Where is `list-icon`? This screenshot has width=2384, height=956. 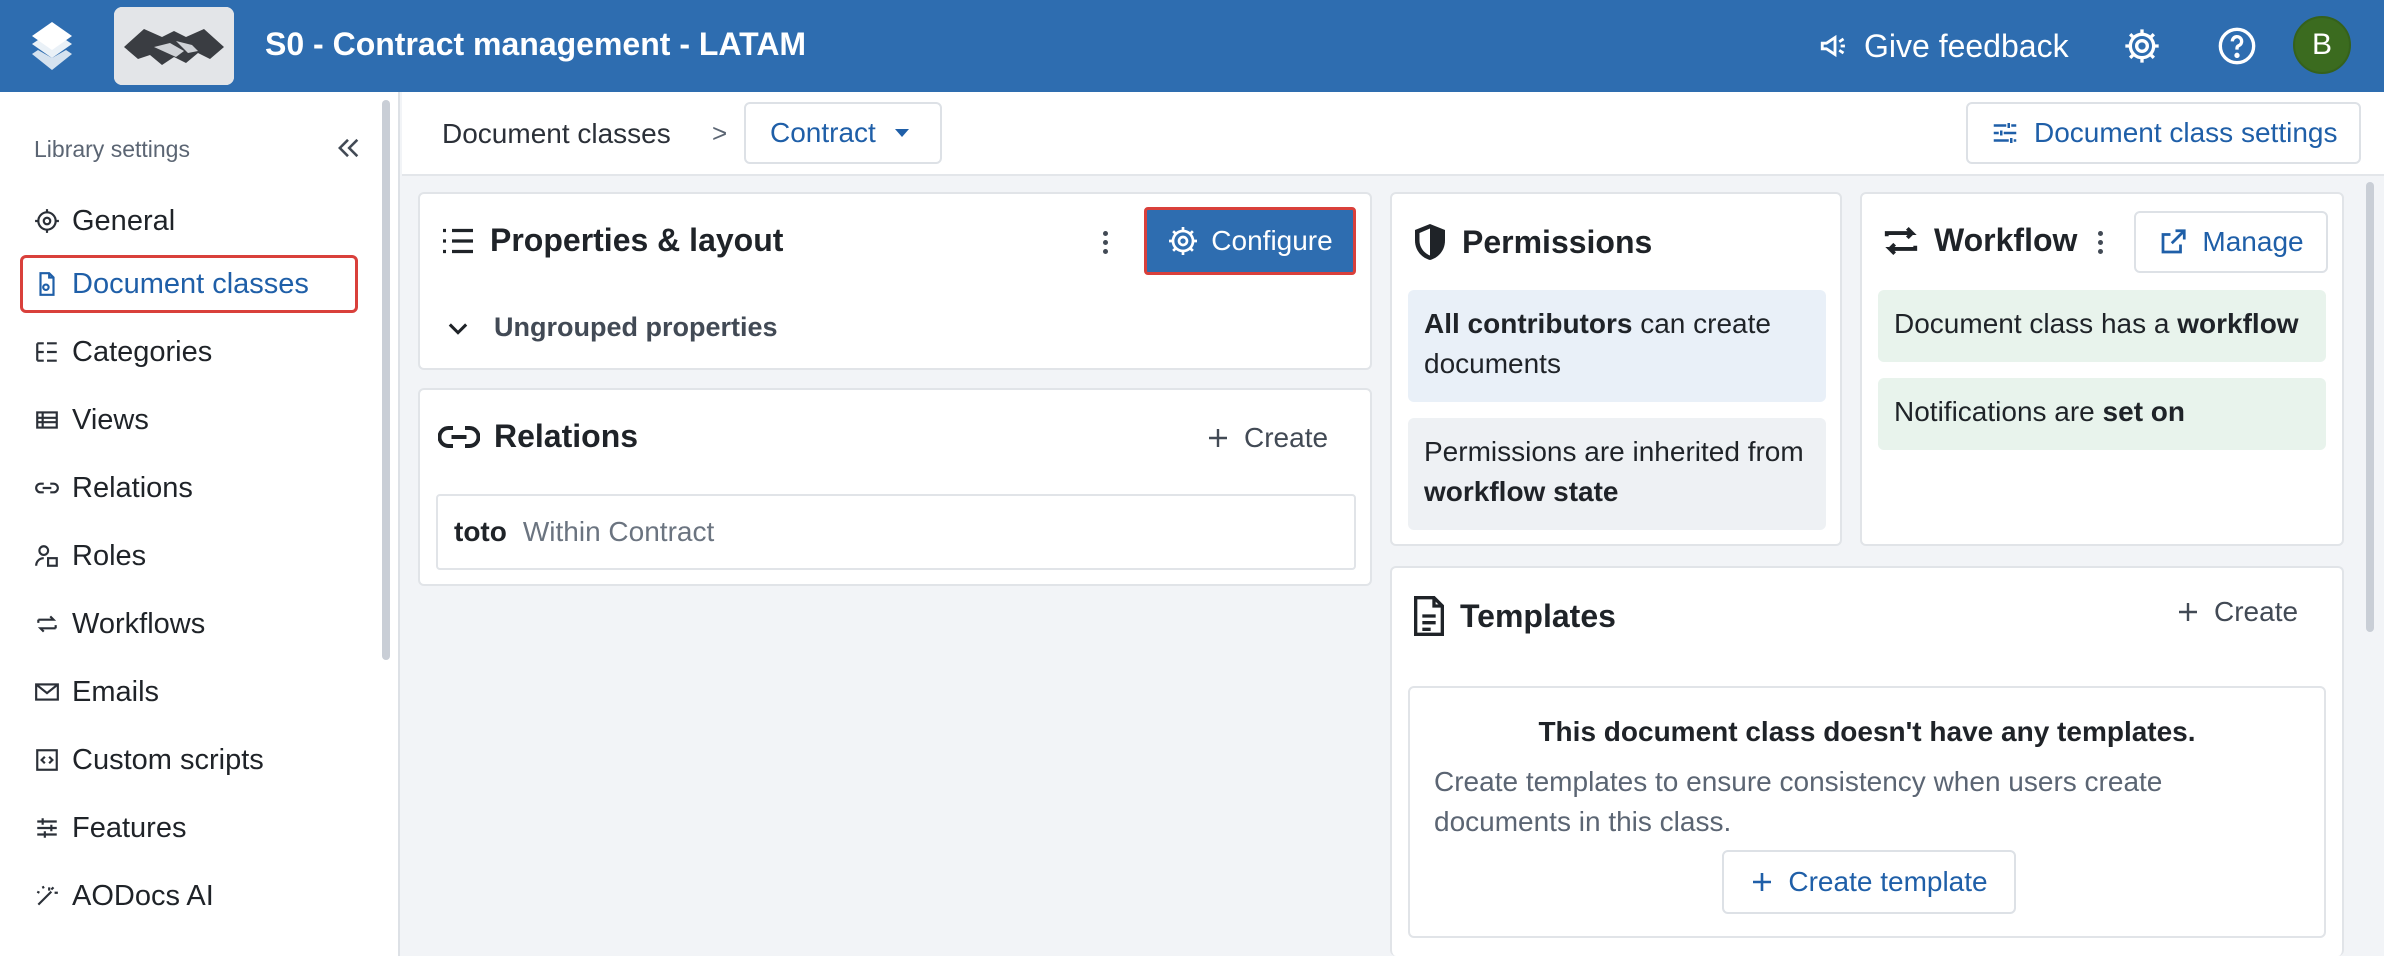 list-icon is located at coordinates (458, 240).